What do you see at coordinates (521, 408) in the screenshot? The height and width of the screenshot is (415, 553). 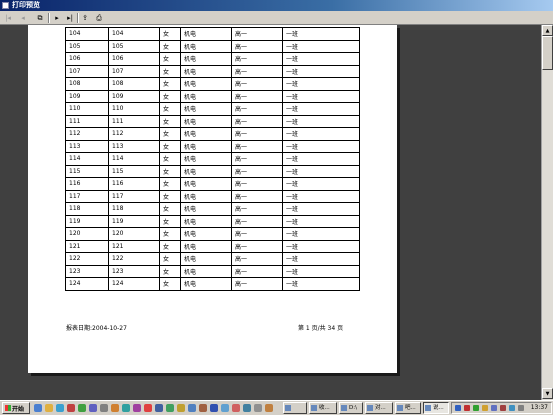 I see `speaker-icon` at bounding box center [521, 408].